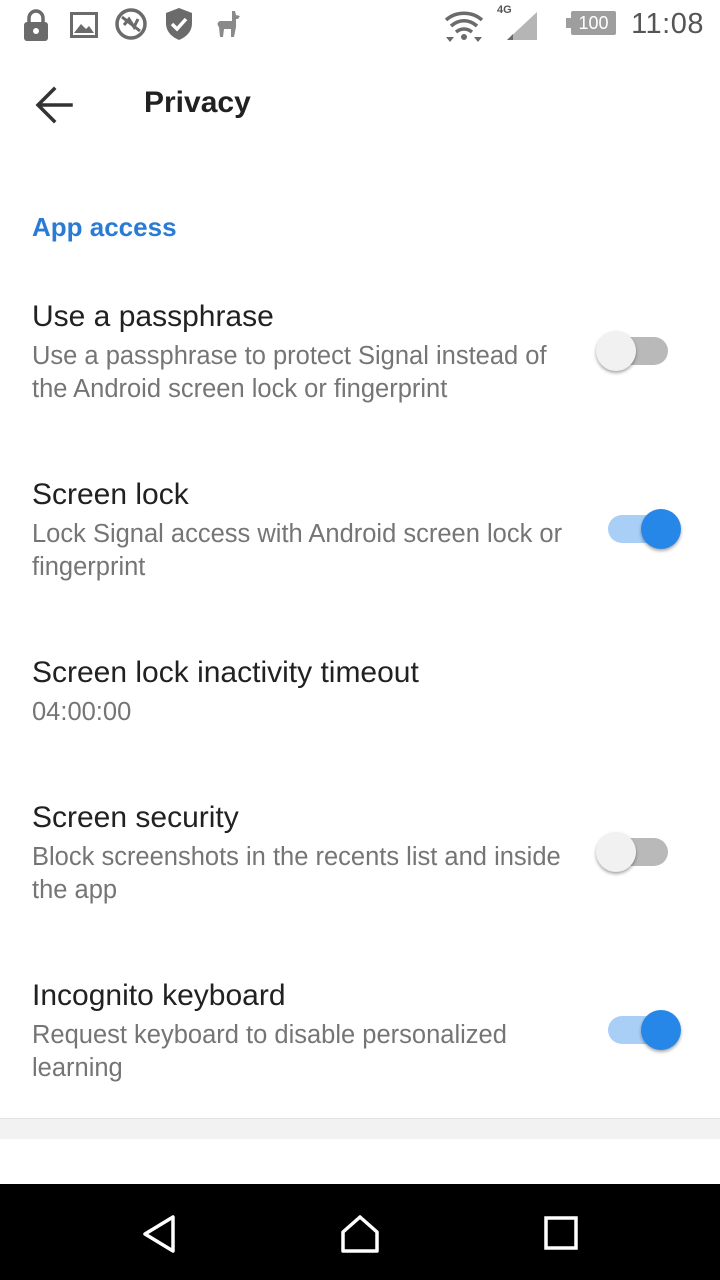 The width and height of the screenshot is (720, 1280). What do you see at coordinates (159, 995) in the screenshot?
I see `pref-title: Incognito keyboard` at bounding box center [159, 995].